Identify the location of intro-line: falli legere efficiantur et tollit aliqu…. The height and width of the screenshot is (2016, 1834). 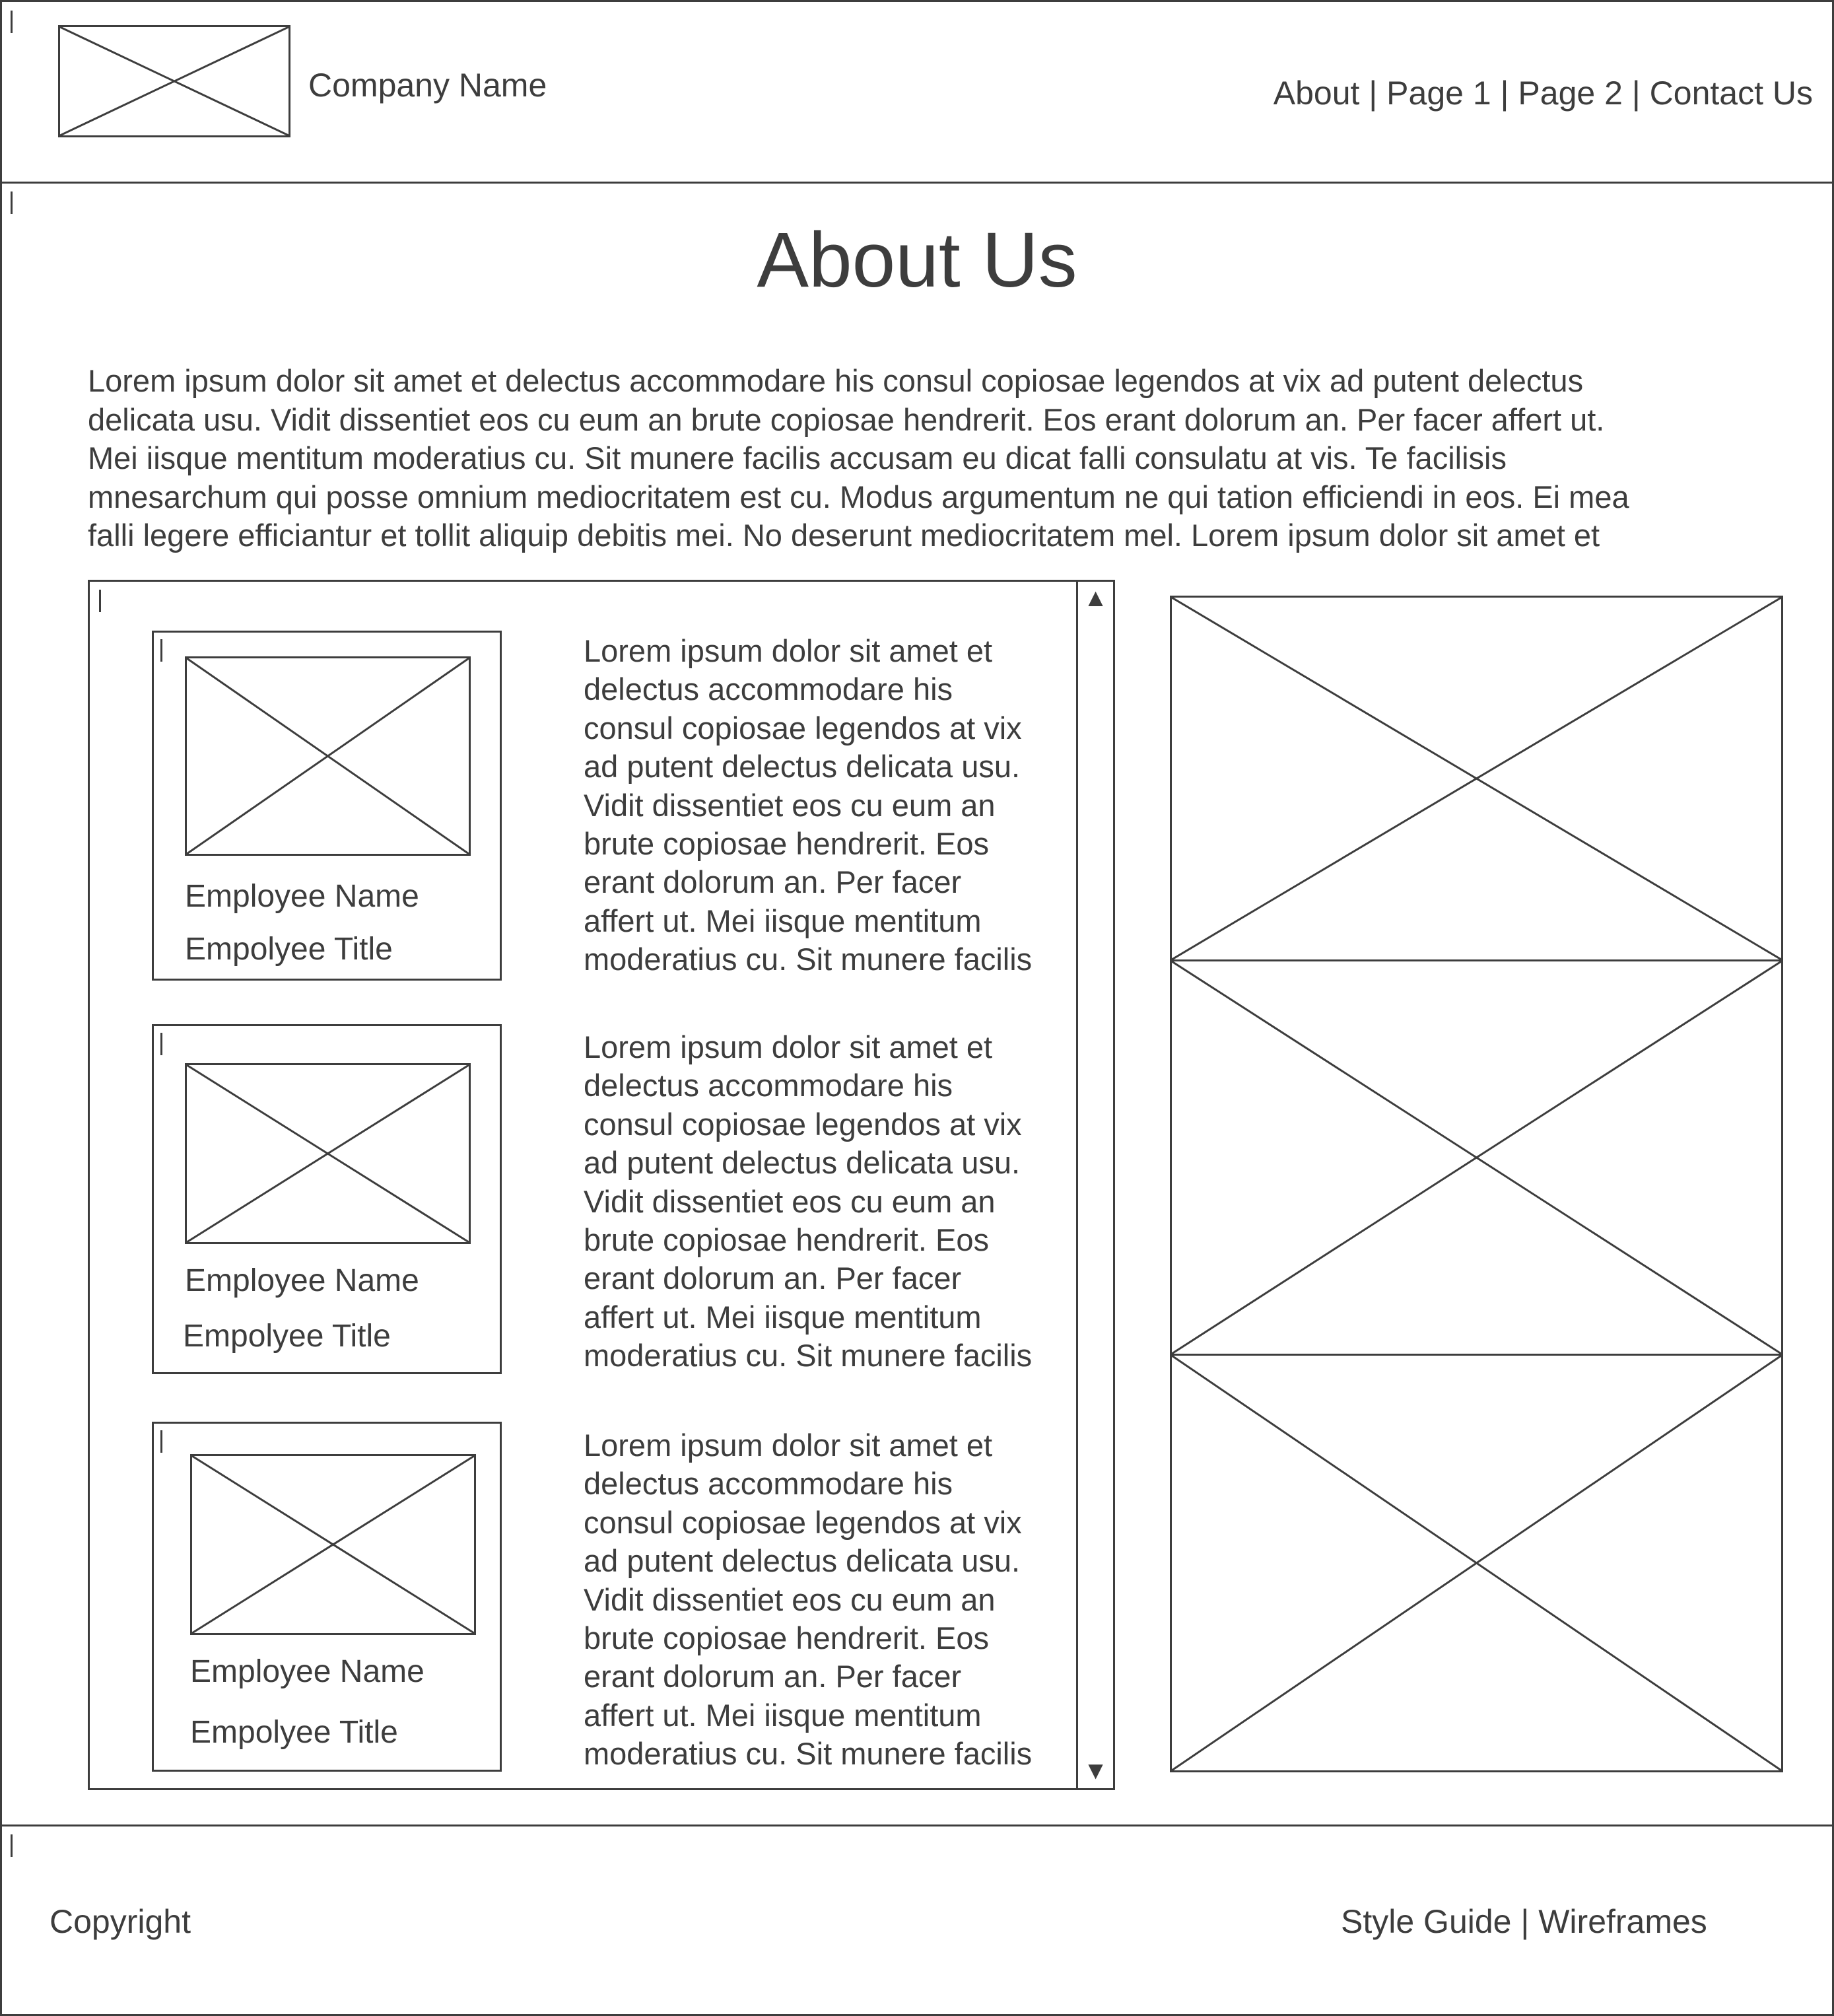
(844, 535).